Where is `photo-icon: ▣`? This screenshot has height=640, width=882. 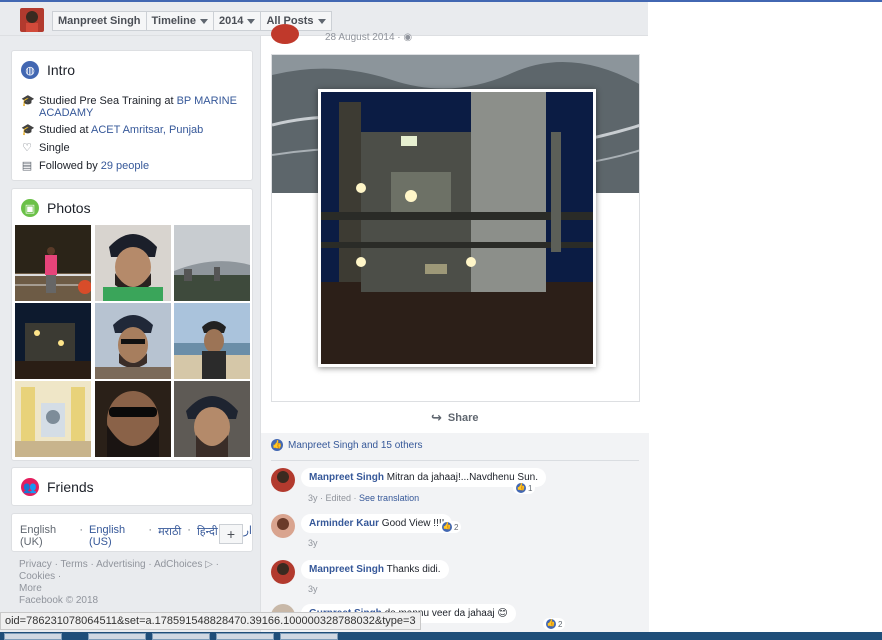
photo-icon: ▣ is located at coordinates (30, 208).